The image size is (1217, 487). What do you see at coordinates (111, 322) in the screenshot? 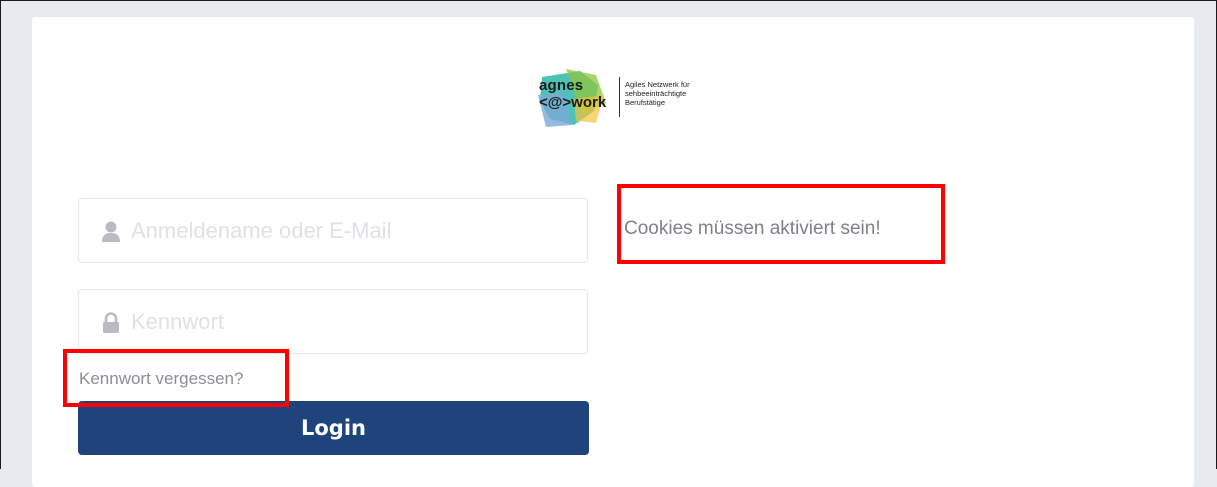
I see `lock-icon` at bounding box center [111, 322].